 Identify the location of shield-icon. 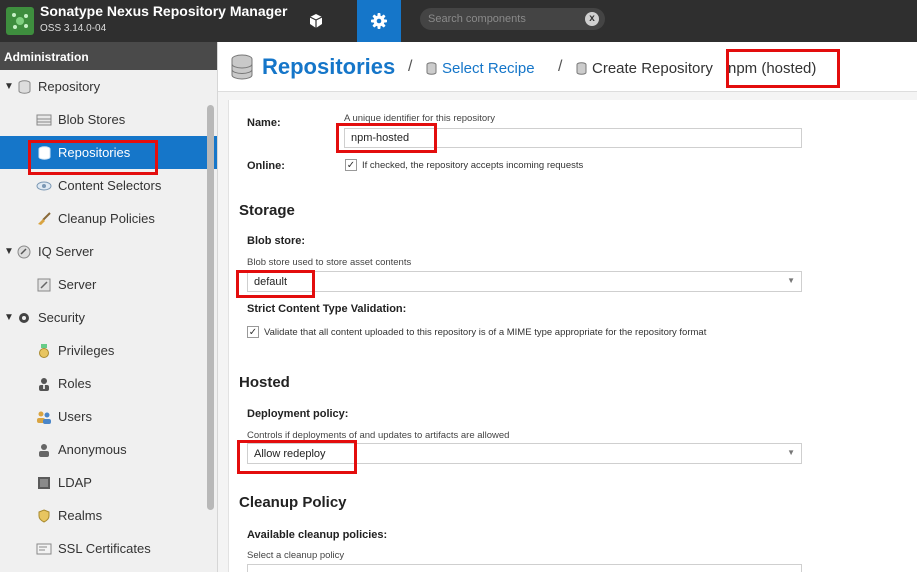
(44, 515).